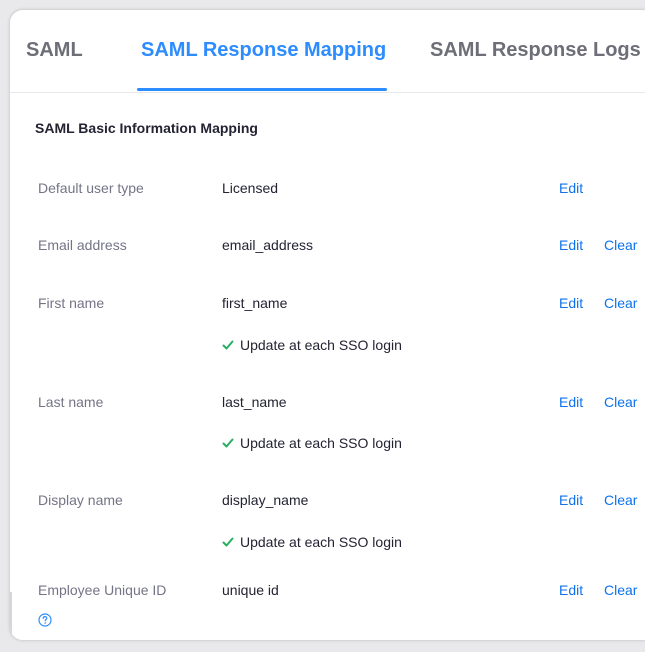  Describe the element at coordinates (535, 50) in the screenshot. I see `tab-saml-response-logs: SAML Response Logs` at that location.